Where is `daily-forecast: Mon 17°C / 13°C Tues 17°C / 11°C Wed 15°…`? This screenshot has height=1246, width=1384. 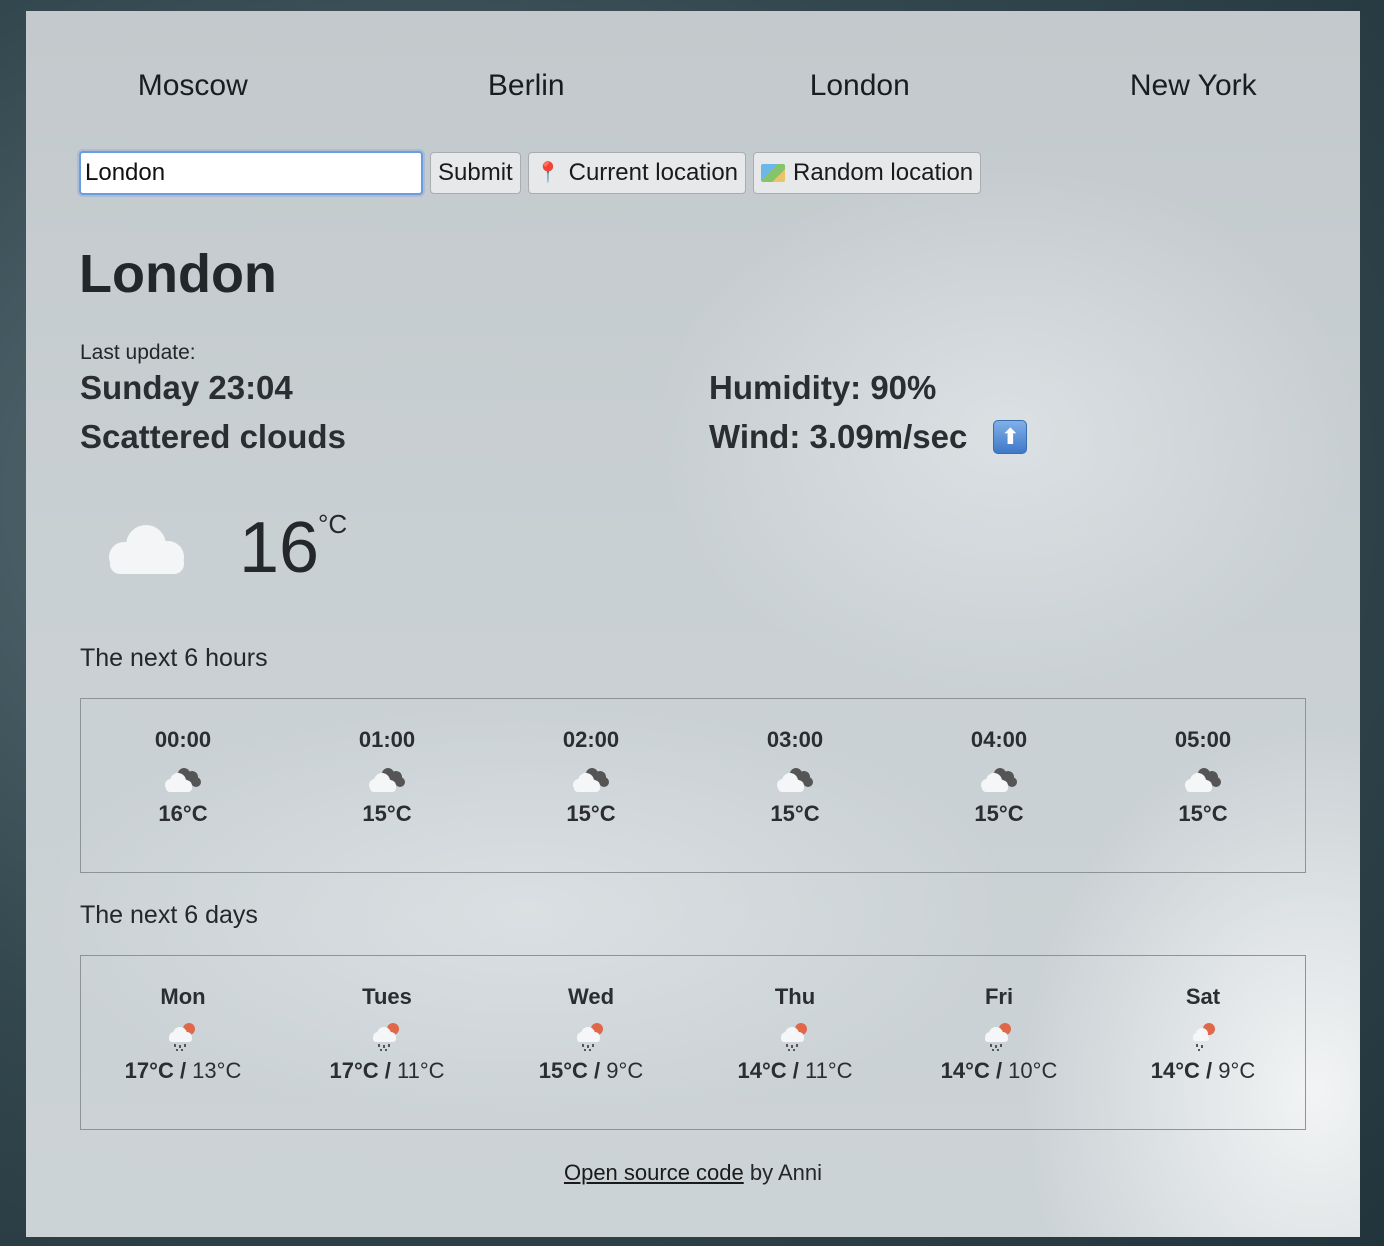
daily-forecast: Mon 17°C / 13°C Tues 17°C / 11°C Wed 15°… is located at coordinates (693, 1042).